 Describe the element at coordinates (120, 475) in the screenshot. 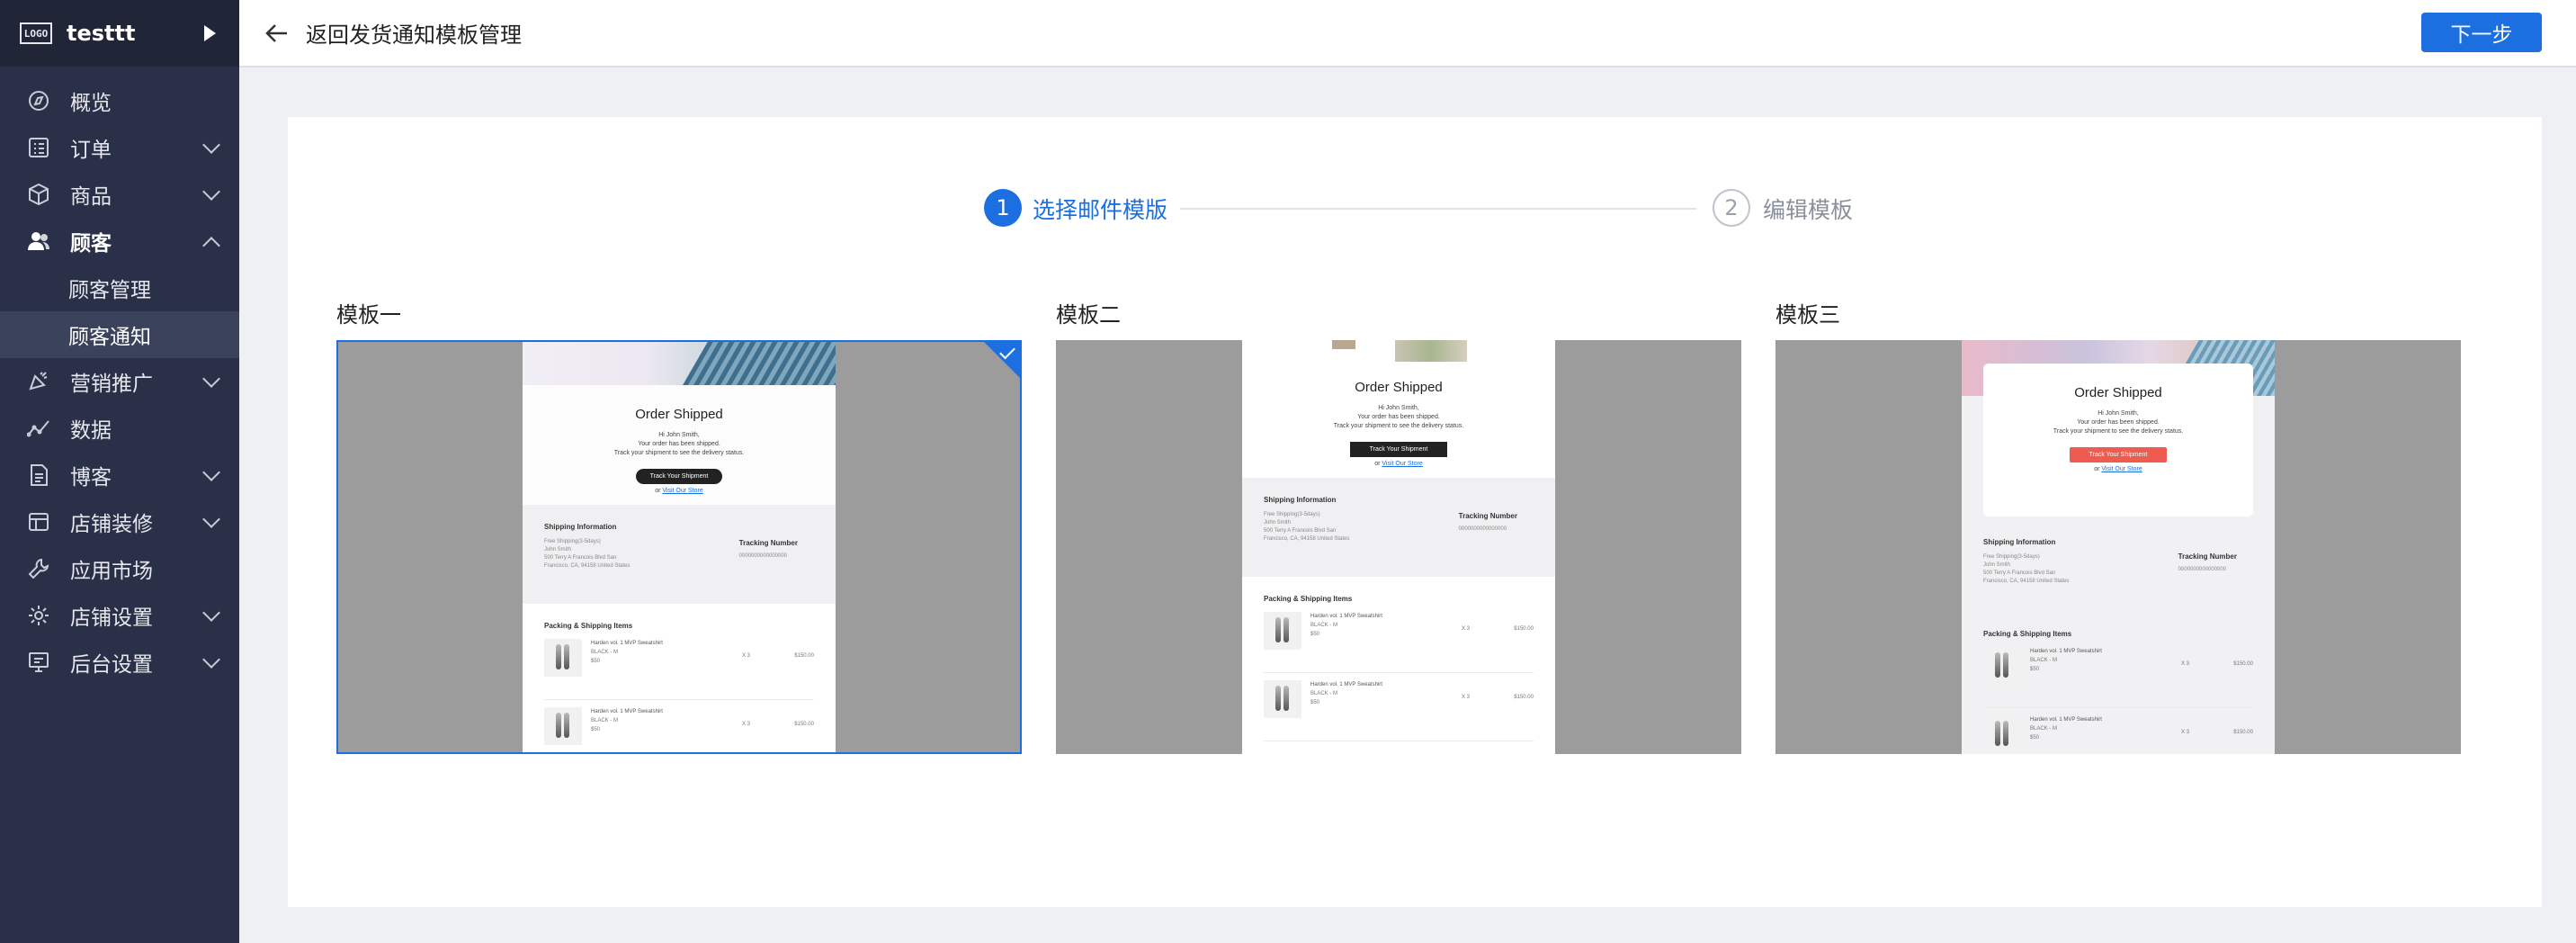

I see `sidebar-item-blog: 博客` at that location.